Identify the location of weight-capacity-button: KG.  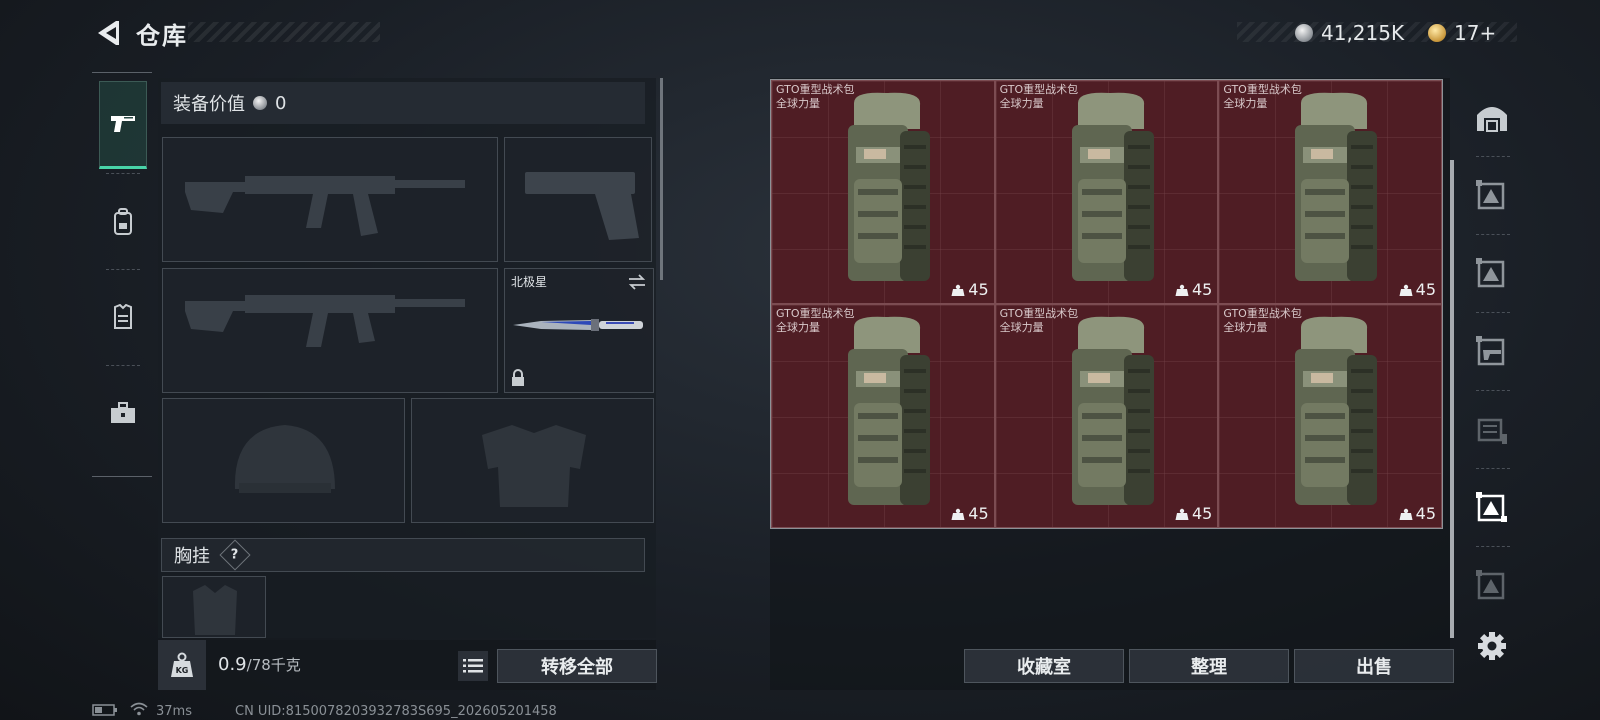
(182, 665).